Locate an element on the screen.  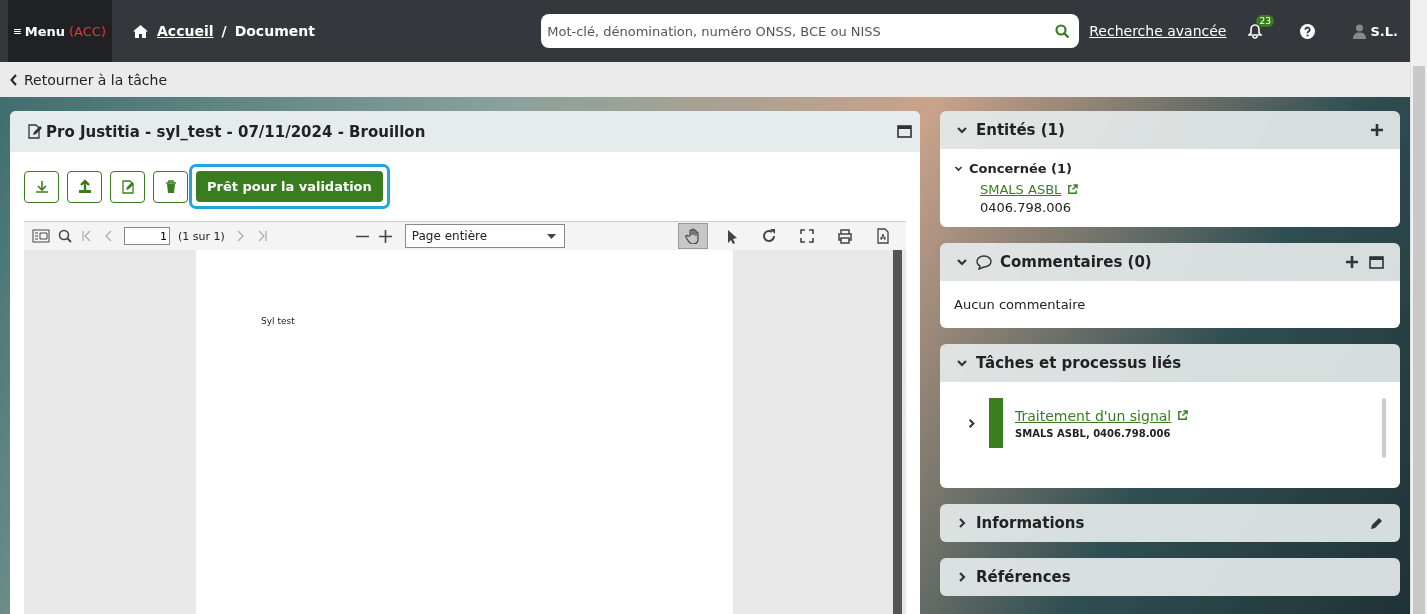
advanced-search-link: Recherche avancée is located at coordinates (1158, 31).